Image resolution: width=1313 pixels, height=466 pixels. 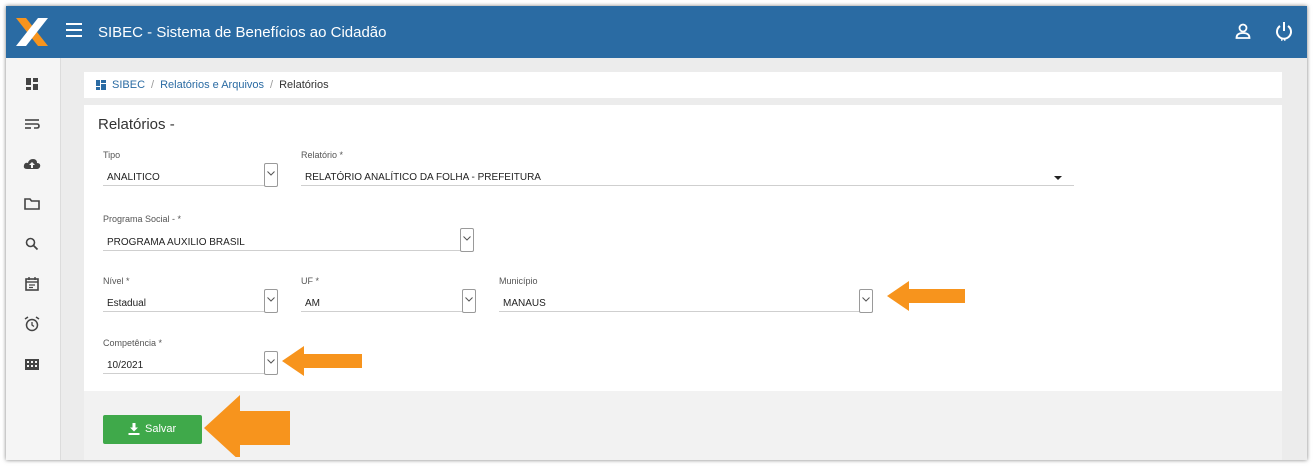 I want to click on power-icon, so click(x=1284, y=31).